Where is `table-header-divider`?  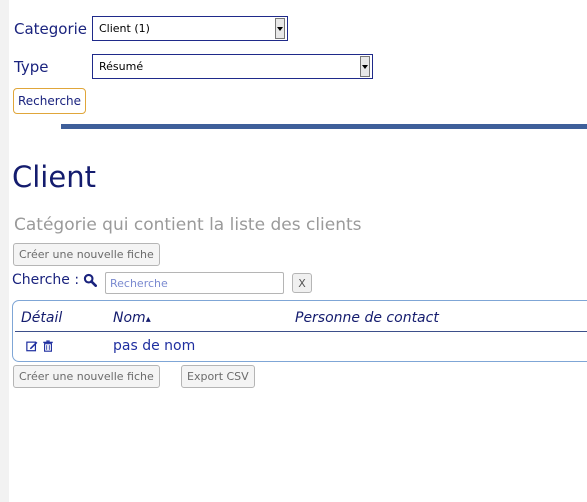
table-header-divider is located at coordinates (301, 331).